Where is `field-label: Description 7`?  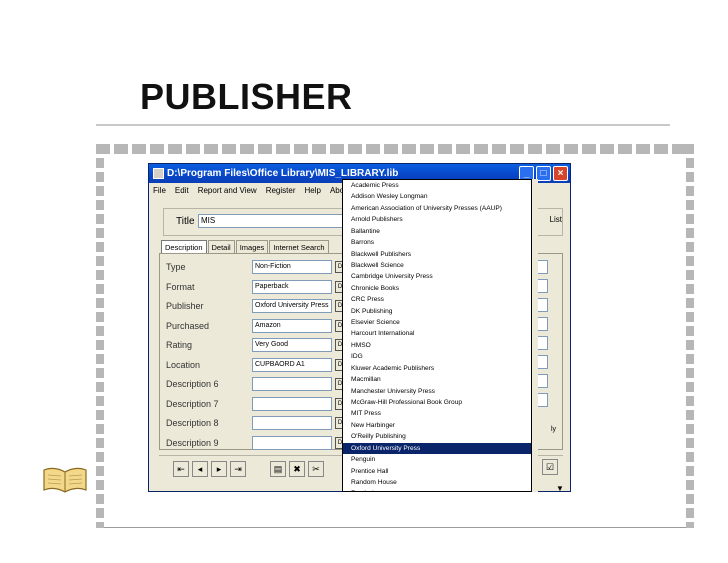 field-label: Description 7 is located at coordinates (192, 403).